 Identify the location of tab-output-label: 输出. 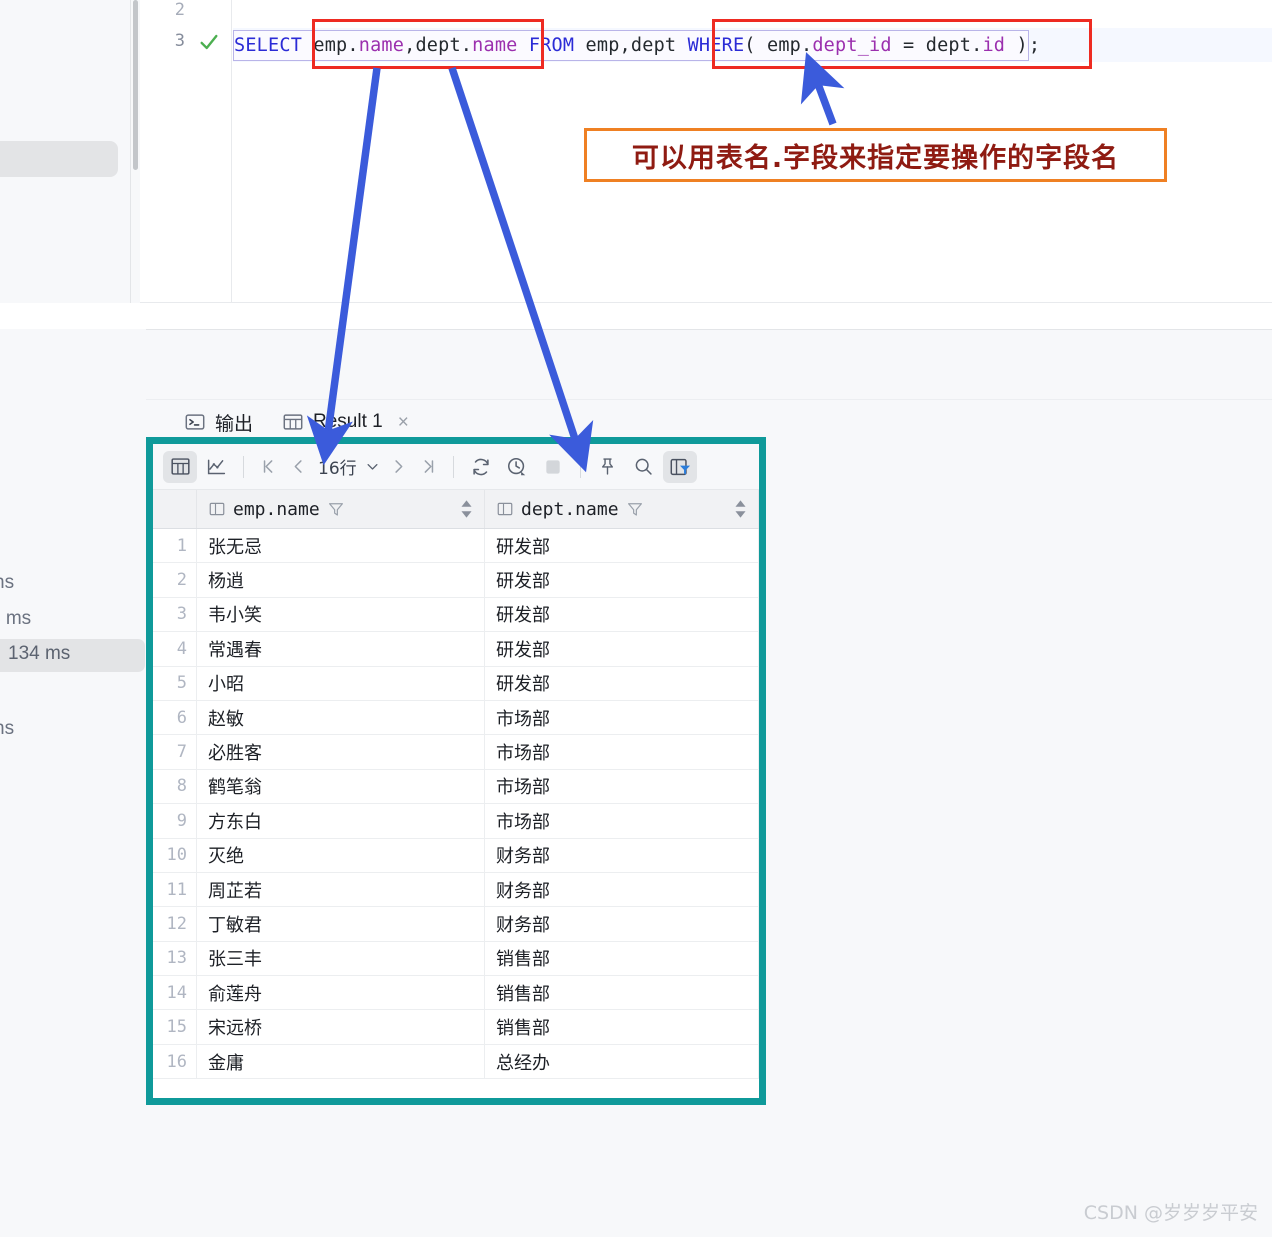
(234, 423).